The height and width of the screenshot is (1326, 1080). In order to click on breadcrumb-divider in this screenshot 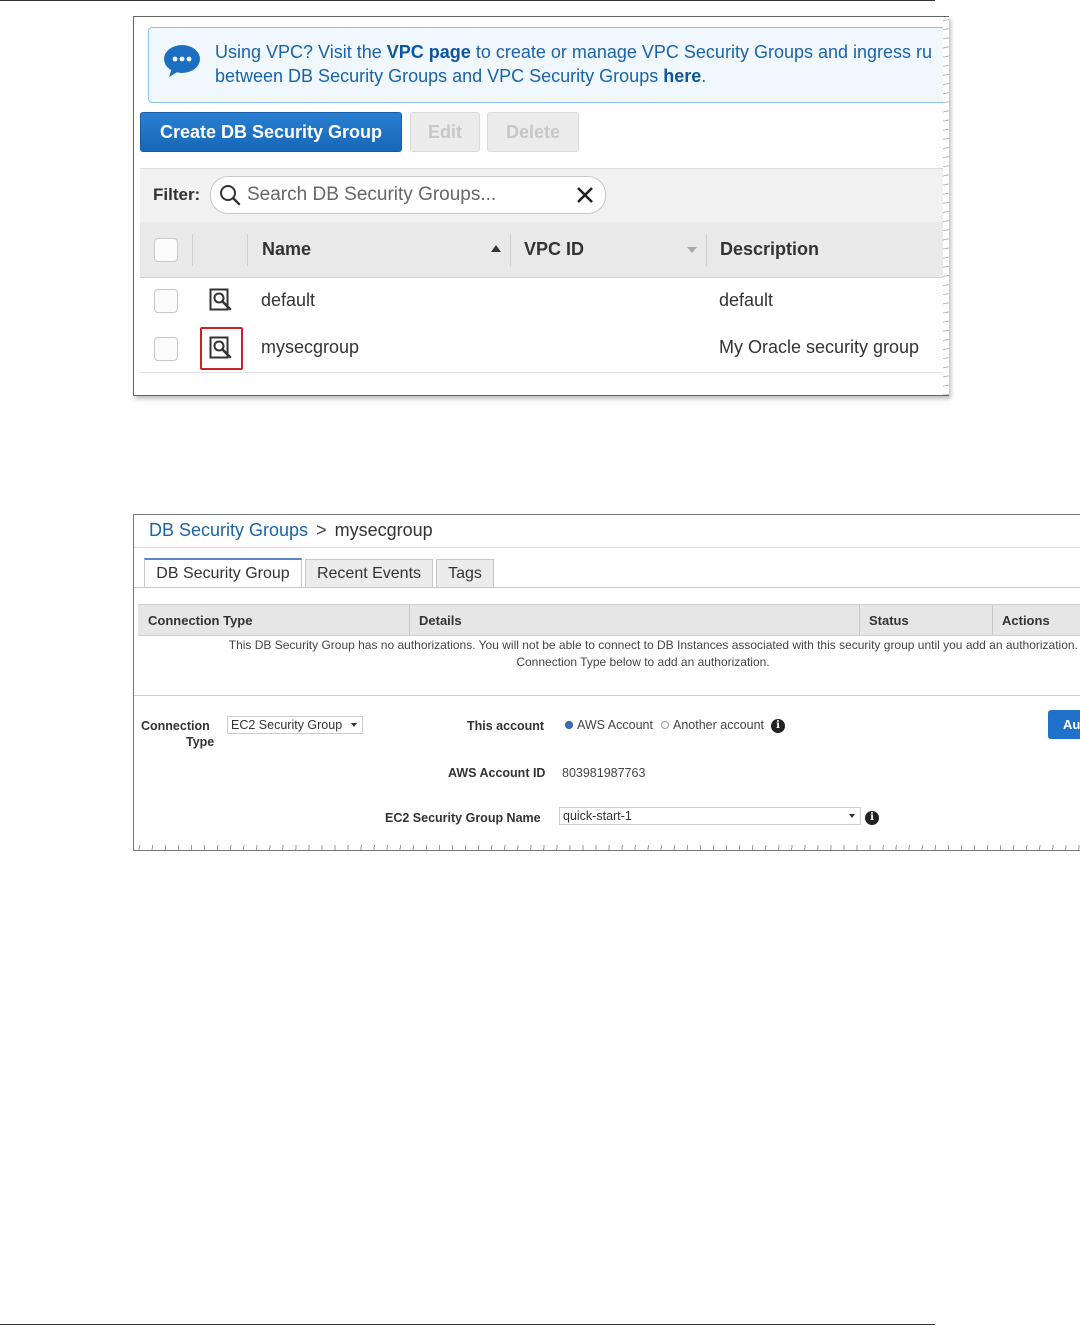, I will do `click(607, 547)`.